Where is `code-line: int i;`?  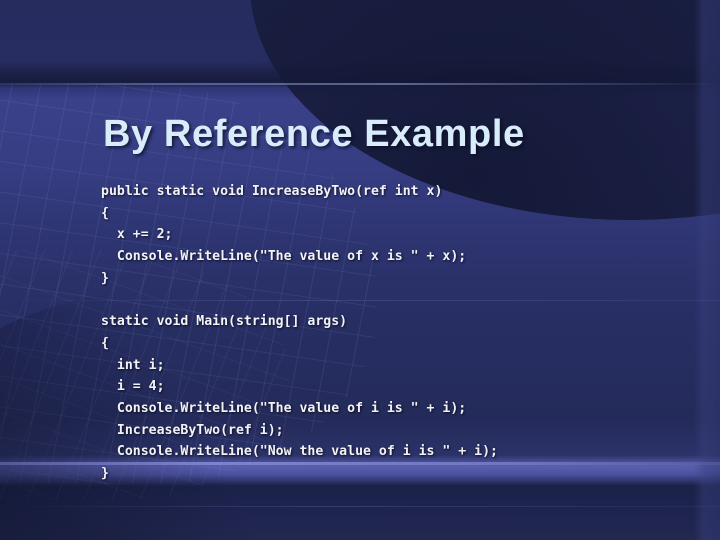
code-line: int i; is located at coordinates (133, 365).